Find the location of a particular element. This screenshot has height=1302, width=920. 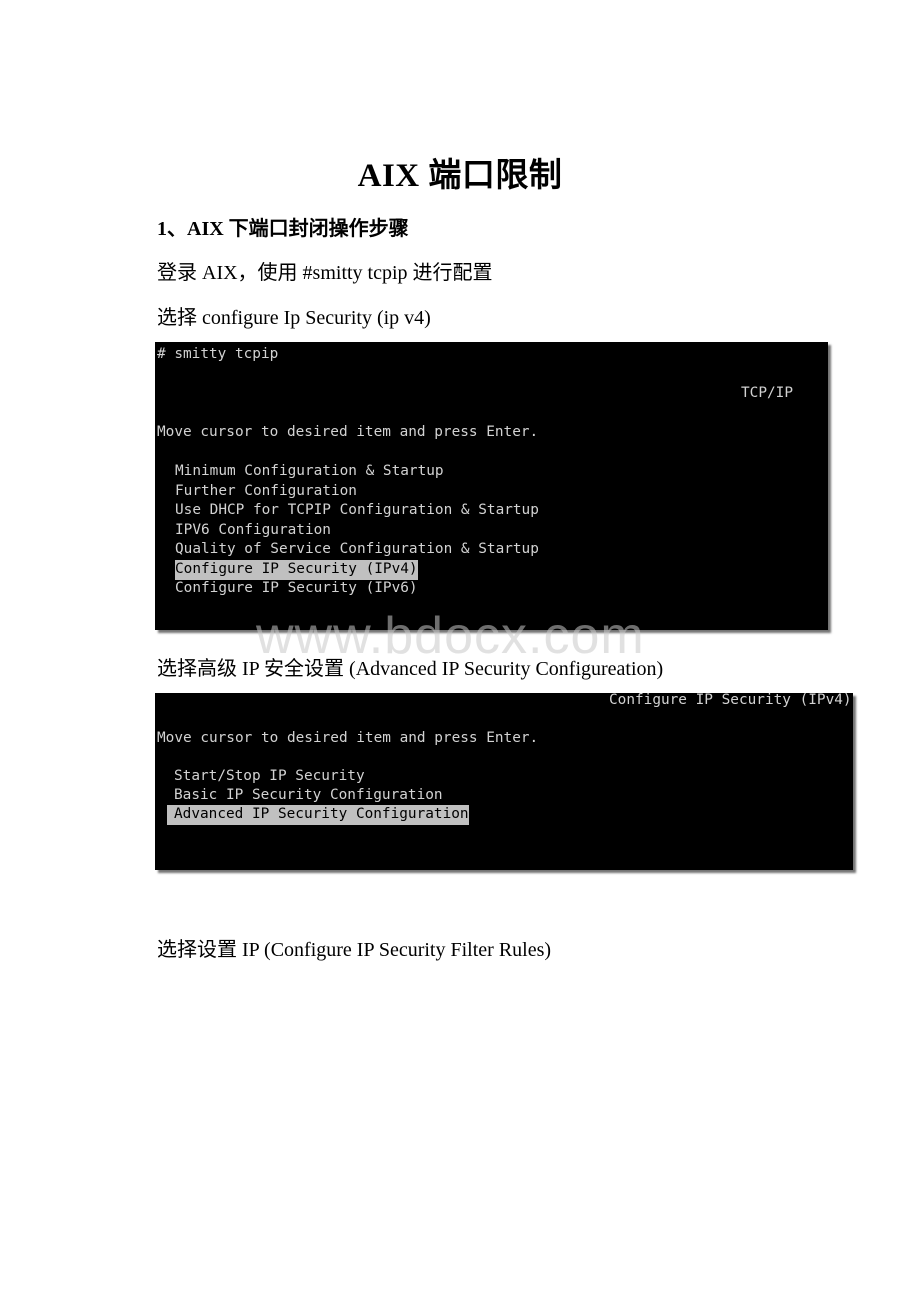

menu-item: Start/Stop IP Security is located at coordinates (269, 776).